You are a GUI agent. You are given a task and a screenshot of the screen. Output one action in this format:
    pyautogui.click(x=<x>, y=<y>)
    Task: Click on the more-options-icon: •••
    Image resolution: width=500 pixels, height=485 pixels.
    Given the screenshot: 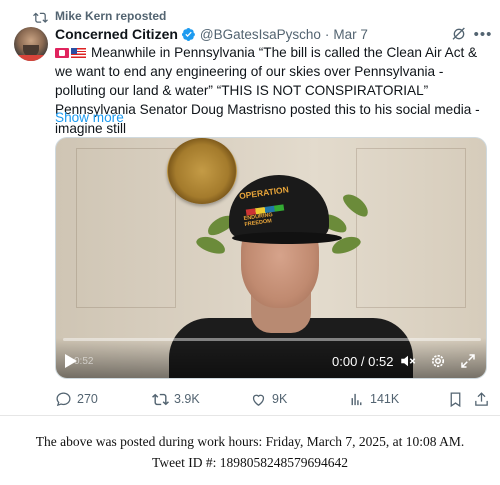 What is the action you would take?
    pyautogui.click(x=483, y=34)
    